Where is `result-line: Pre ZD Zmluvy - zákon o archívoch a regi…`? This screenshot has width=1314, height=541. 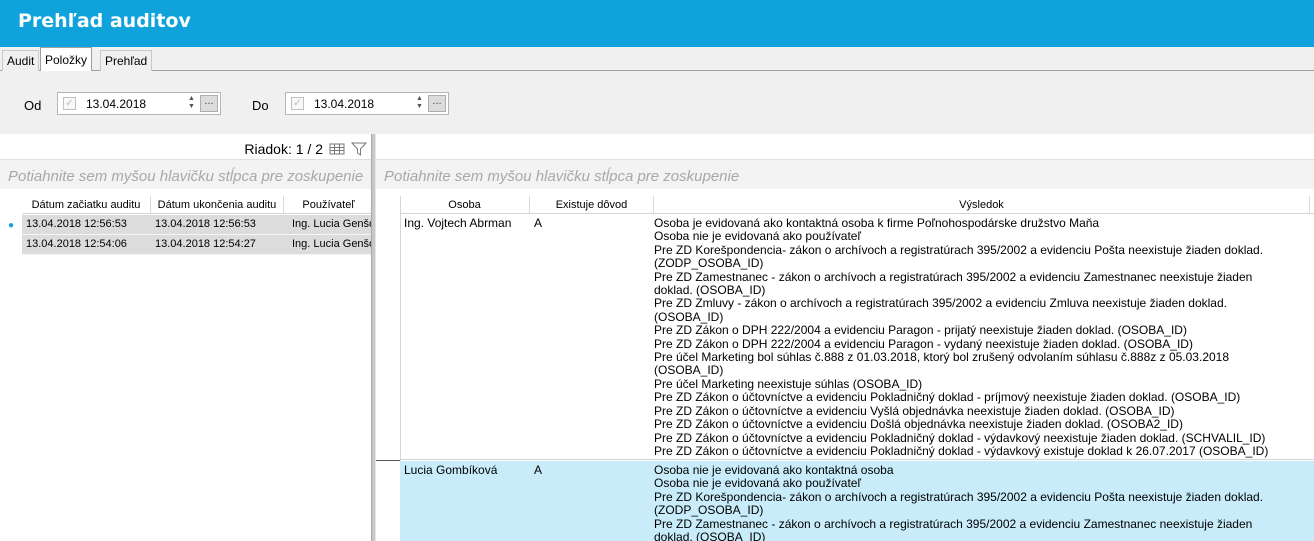
result-line: Pre ZD Zmluvy - zákon o archívoch a regi… is located at coordinates (940, 303).